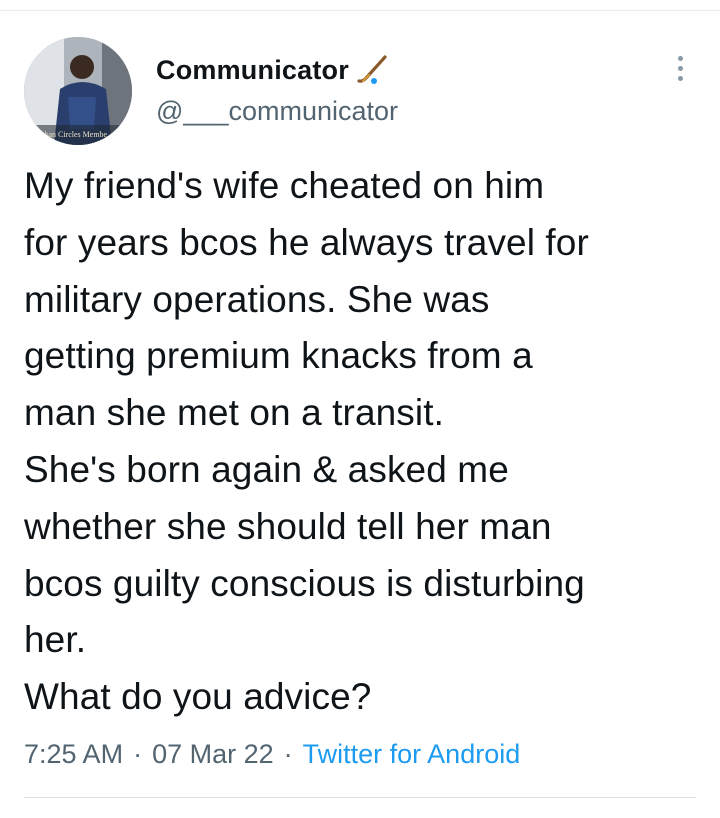 This screenshot has width=720, height=818. I want to click on bottom-divider, so click(360, 797).